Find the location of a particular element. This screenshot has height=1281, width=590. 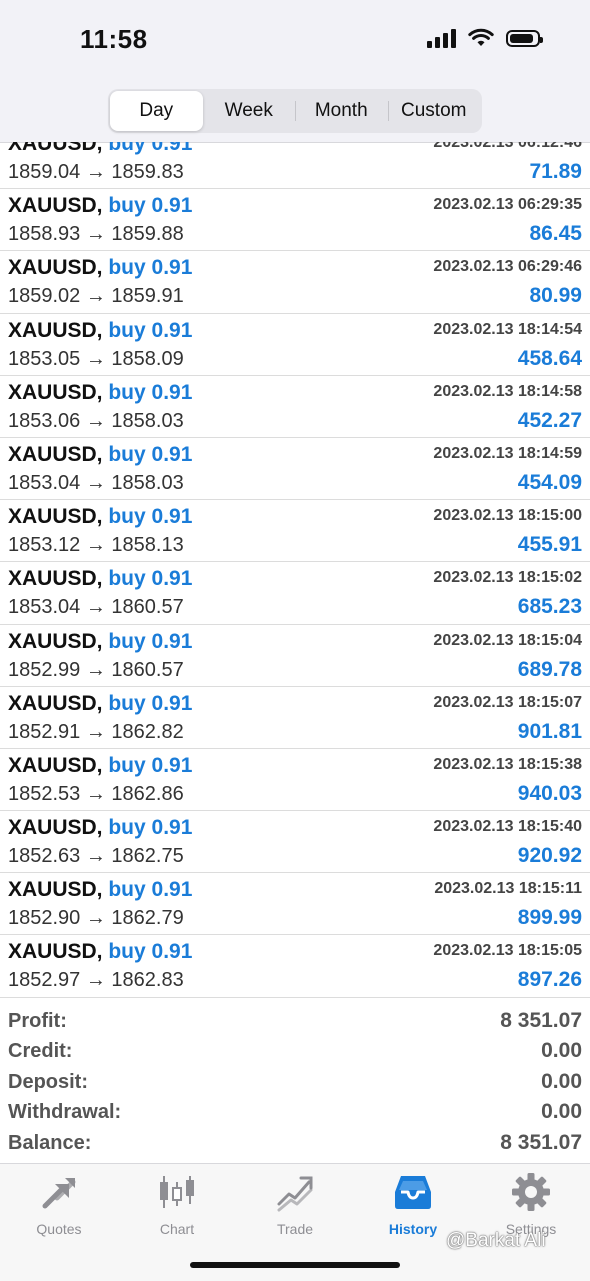

open-price: 1859.04 is located at coordinates (44, 172).